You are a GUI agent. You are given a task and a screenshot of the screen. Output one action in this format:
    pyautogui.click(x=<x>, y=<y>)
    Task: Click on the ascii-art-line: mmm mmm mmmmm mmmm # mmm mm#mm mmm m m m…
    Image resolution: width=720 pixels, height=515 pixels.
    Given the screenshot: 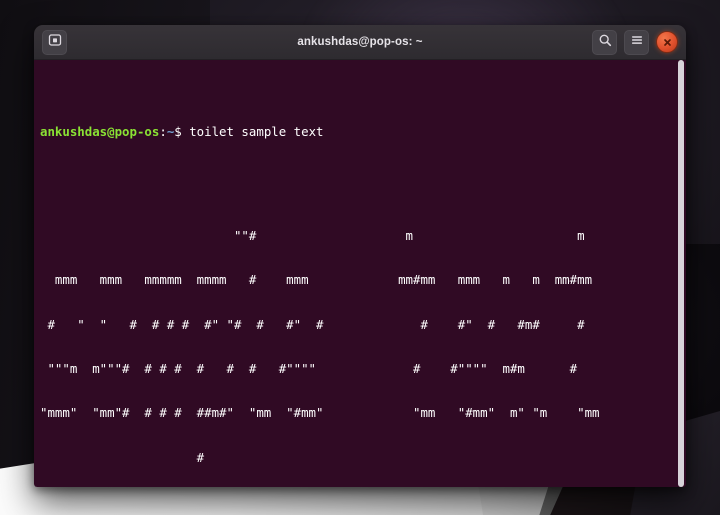 What is the action you would take?
    pyautogui.click(x=316, y=280)
    